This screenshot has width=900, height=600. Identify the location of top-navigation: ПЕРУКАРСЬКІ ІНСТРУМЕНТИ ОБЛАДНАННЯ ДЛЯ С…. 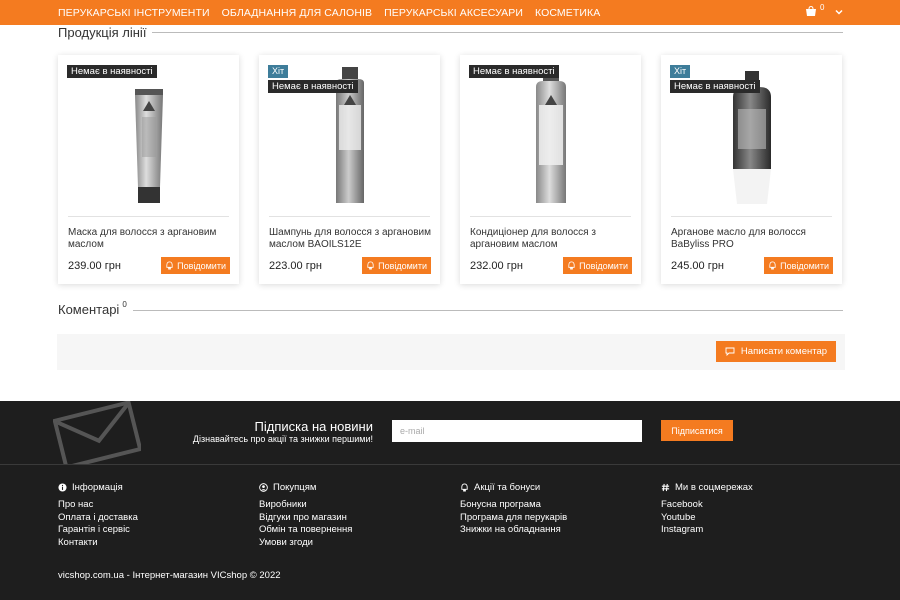
(450, 12).